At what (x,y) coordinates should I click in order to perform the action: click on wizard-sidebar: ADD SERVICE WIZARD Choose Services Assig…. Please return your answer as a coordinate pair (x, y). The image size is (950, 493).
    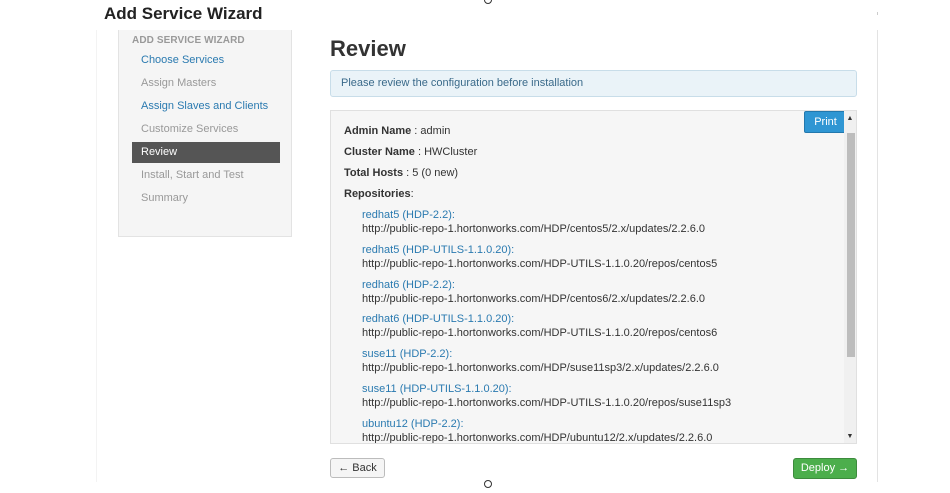
    Looking at the image, I should click on (205, 133).